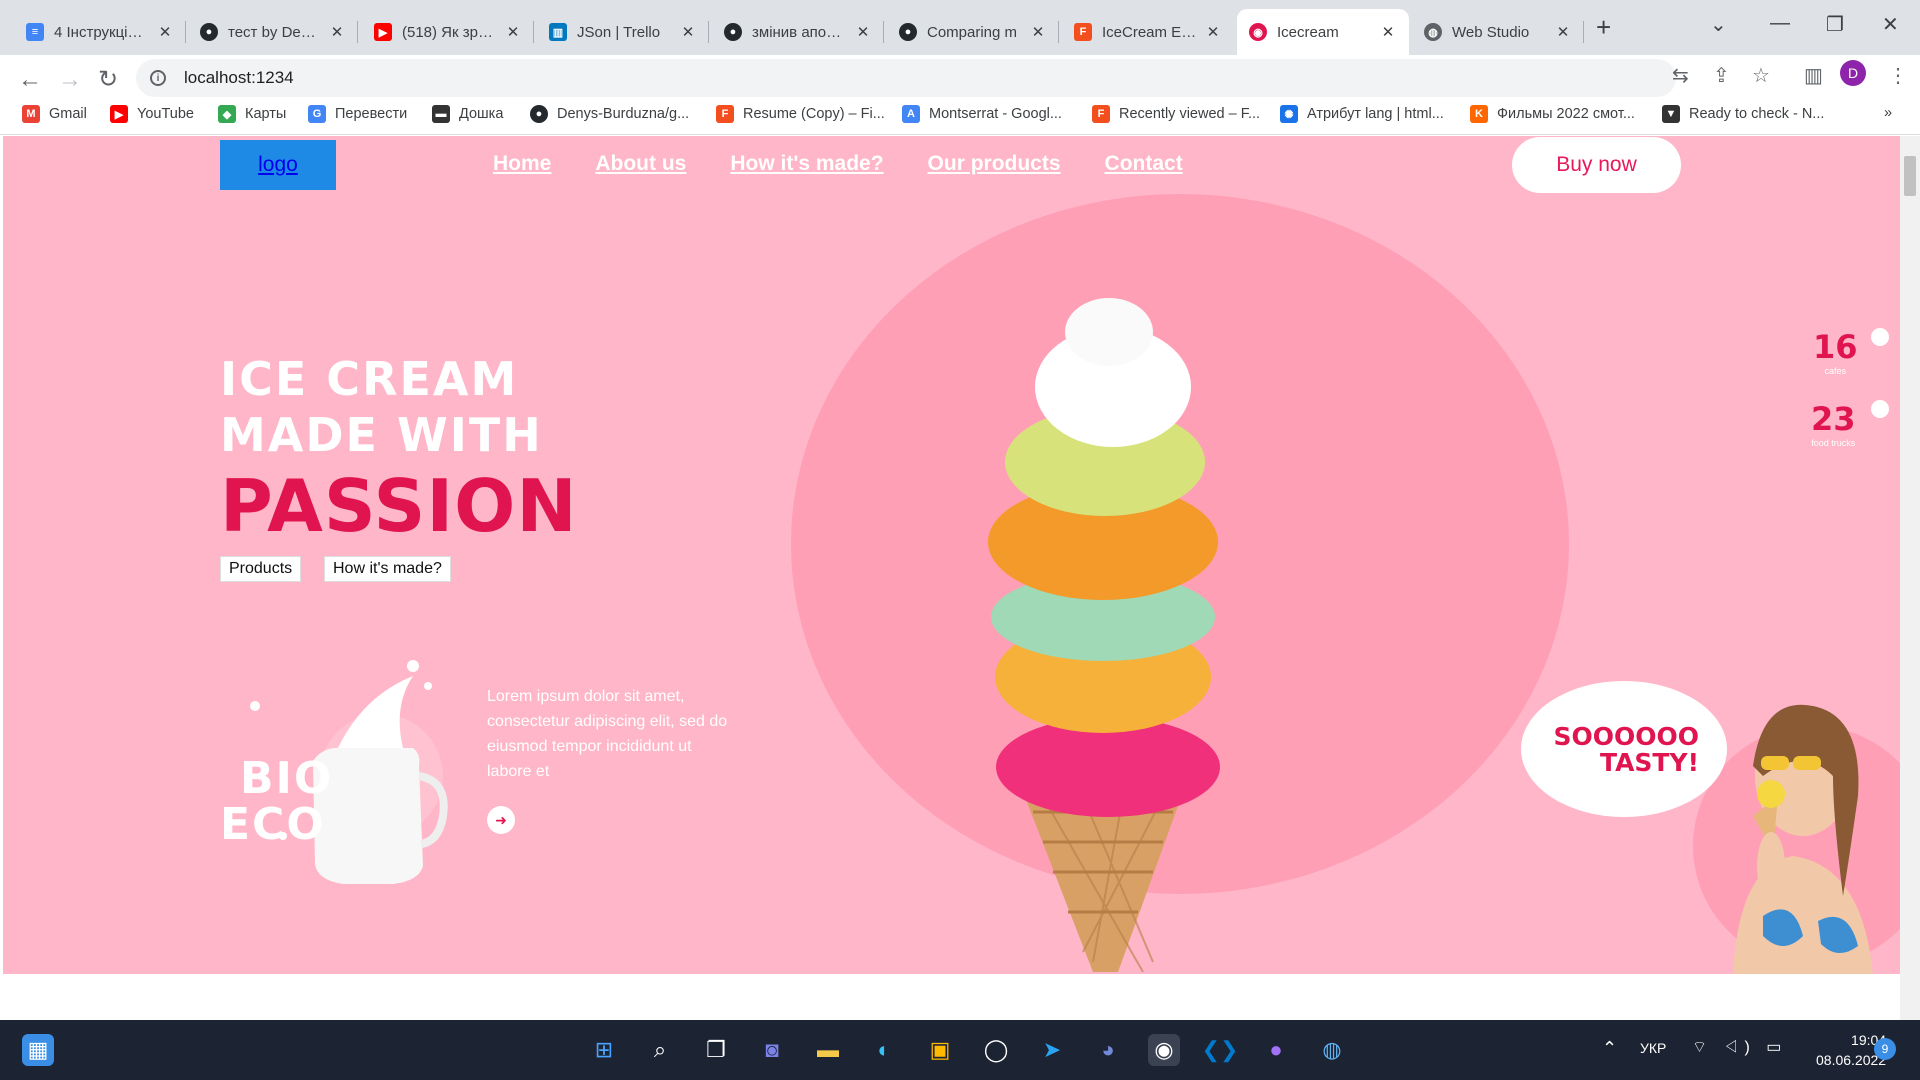 The image size is (1920, 1080). I want to click on kino-icon: K, so click(1479, 114).